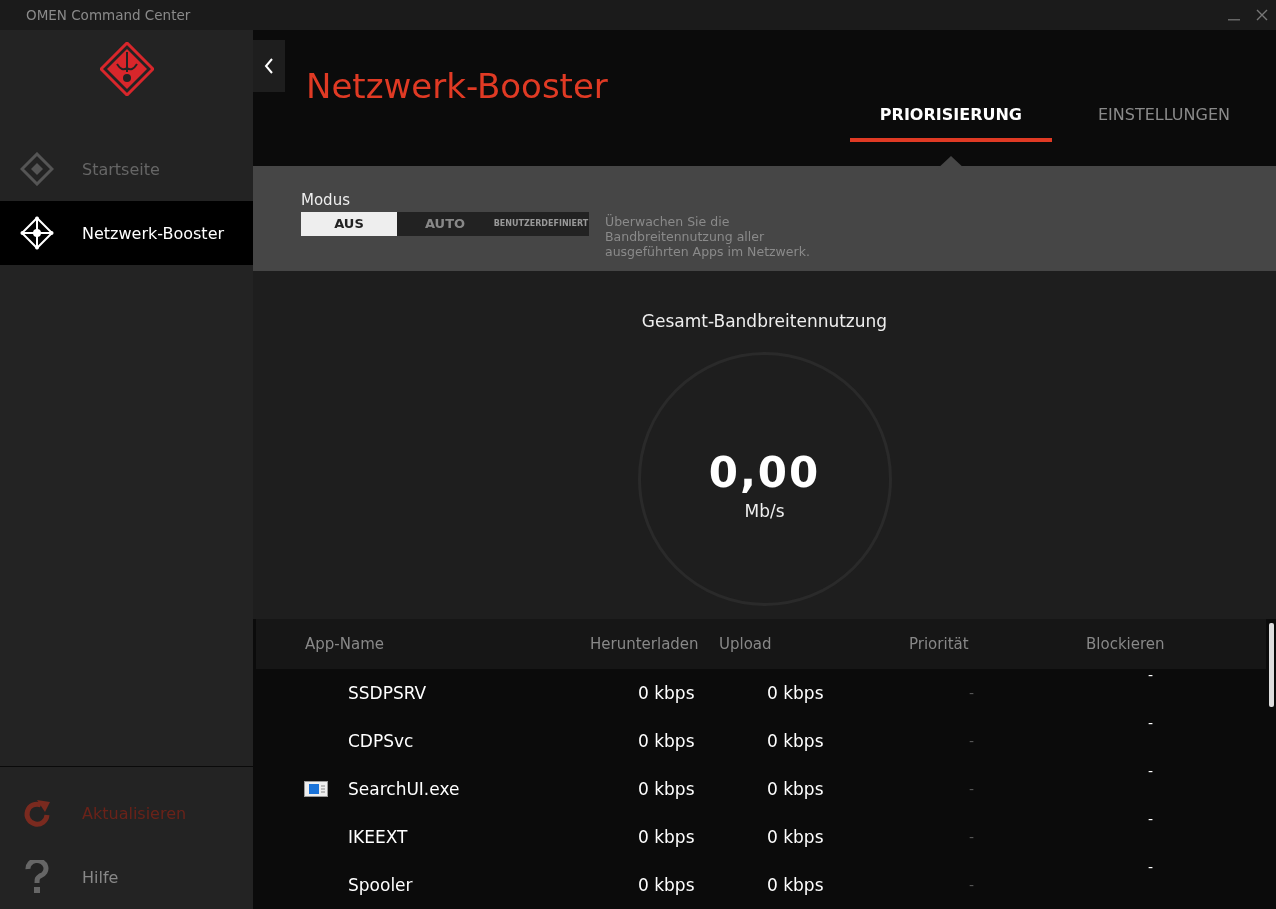 Image resolution: width=1276 pixels, height=909 pixels. Describe the element at coordinates (388, 693) in the screenshot. I see `table-cell-text: SSDPSRV` at that location.